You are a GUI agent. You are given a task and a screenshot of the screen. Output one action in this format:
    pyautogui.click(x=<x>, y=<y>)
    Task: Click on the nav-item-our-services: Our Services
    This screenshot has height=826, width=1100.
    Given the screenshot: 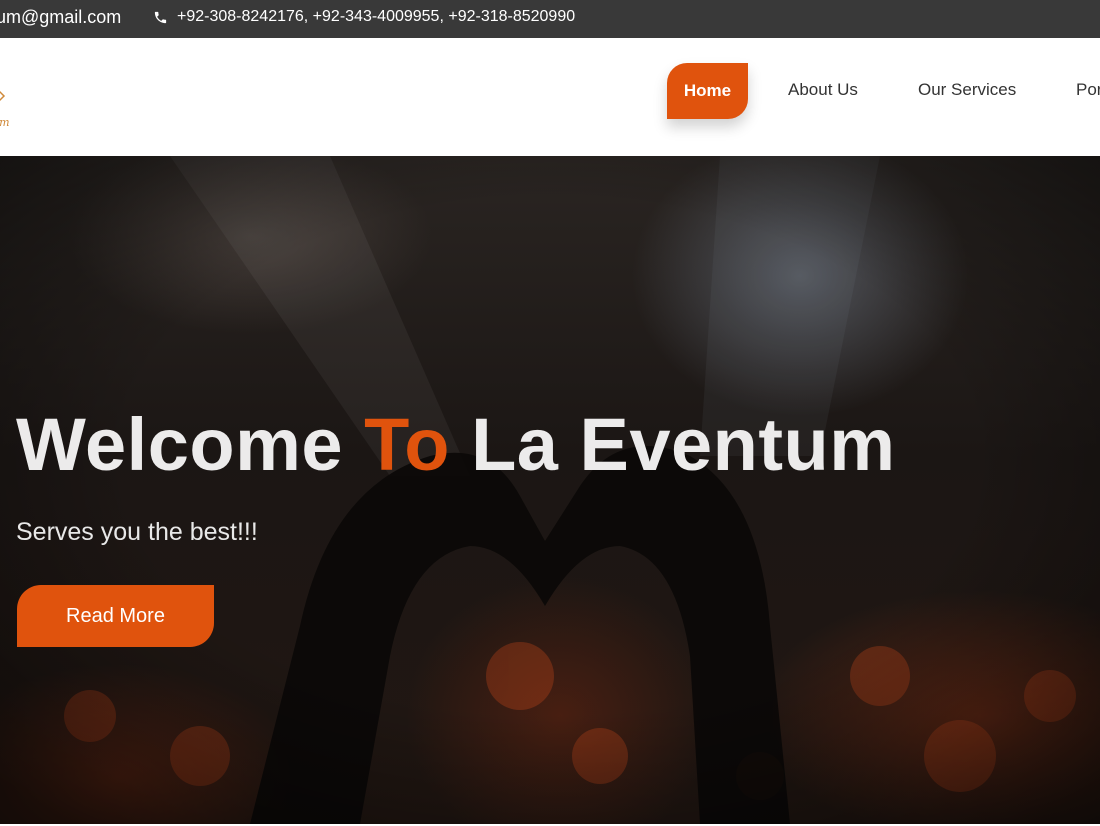 What is the action you would take?
    pyautogui.click(x=967, y=90)
    